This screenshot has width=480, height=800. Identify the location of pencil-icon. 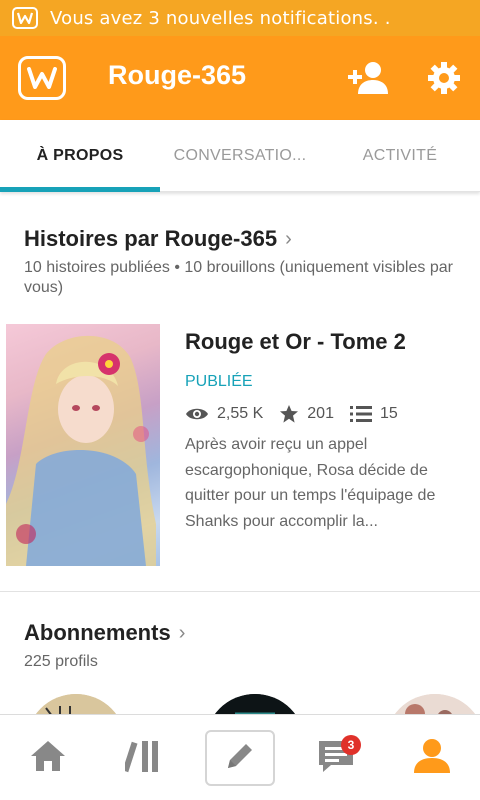
(240, 758).